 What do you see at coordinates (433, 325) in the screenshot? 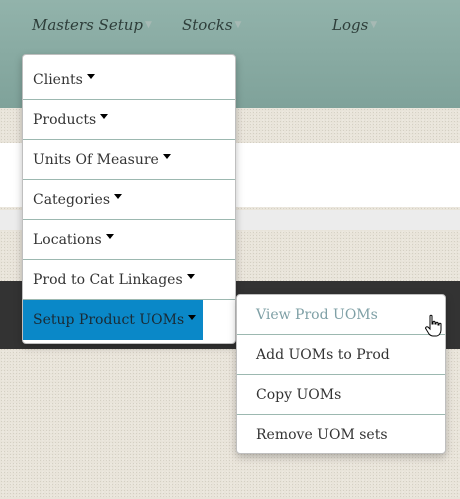
I see `hand-pointer-cursor-icon` at bounding box center [433, 325].